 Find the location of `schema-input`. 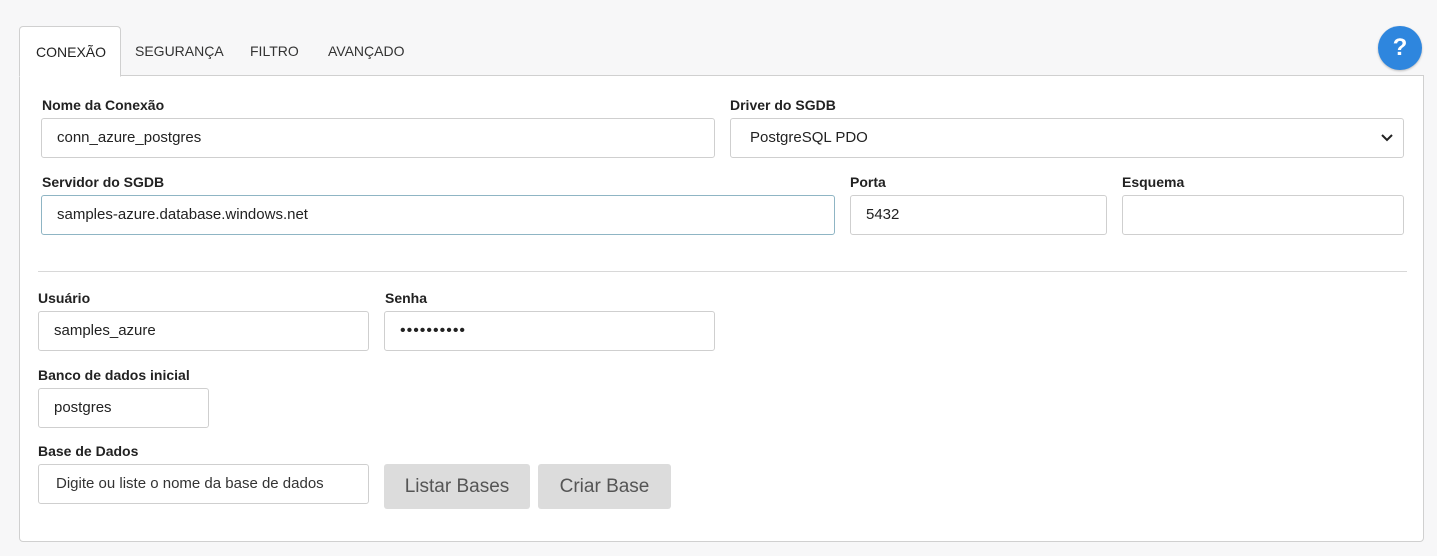

schema-input is located at coordinates (1263, 215).